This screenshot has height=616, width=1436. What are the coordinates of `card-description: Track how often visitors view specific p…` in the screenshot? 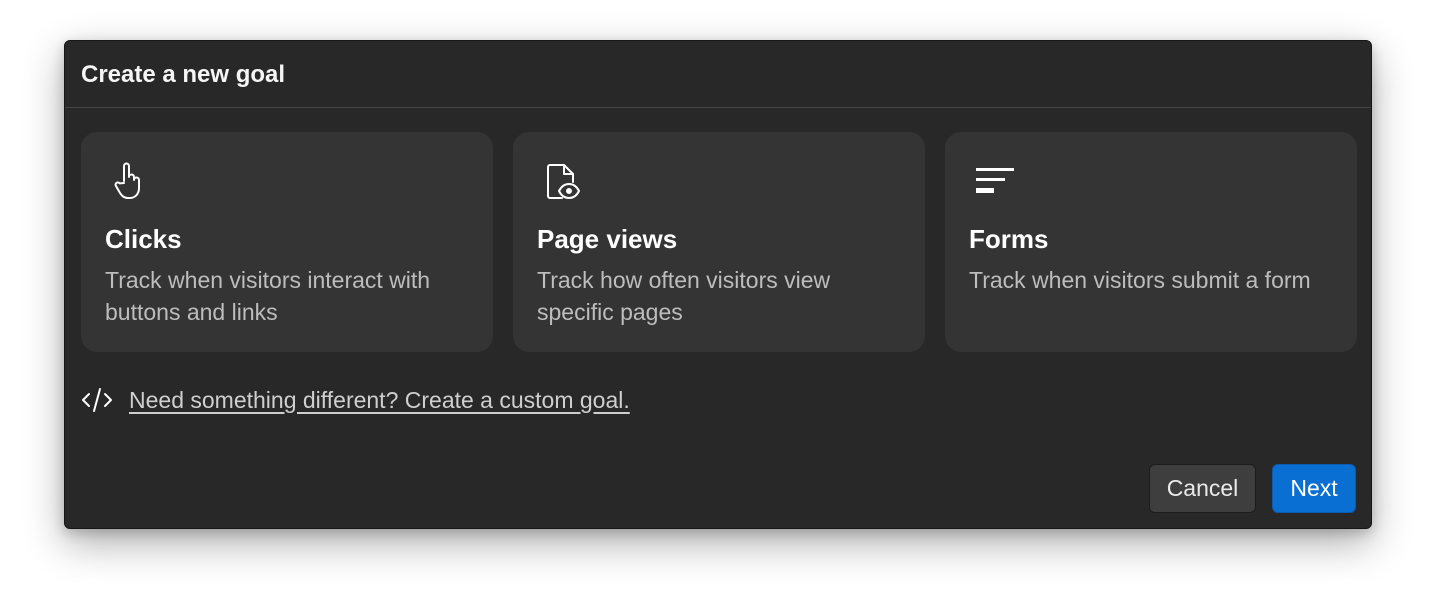 It's located at (684, 296).